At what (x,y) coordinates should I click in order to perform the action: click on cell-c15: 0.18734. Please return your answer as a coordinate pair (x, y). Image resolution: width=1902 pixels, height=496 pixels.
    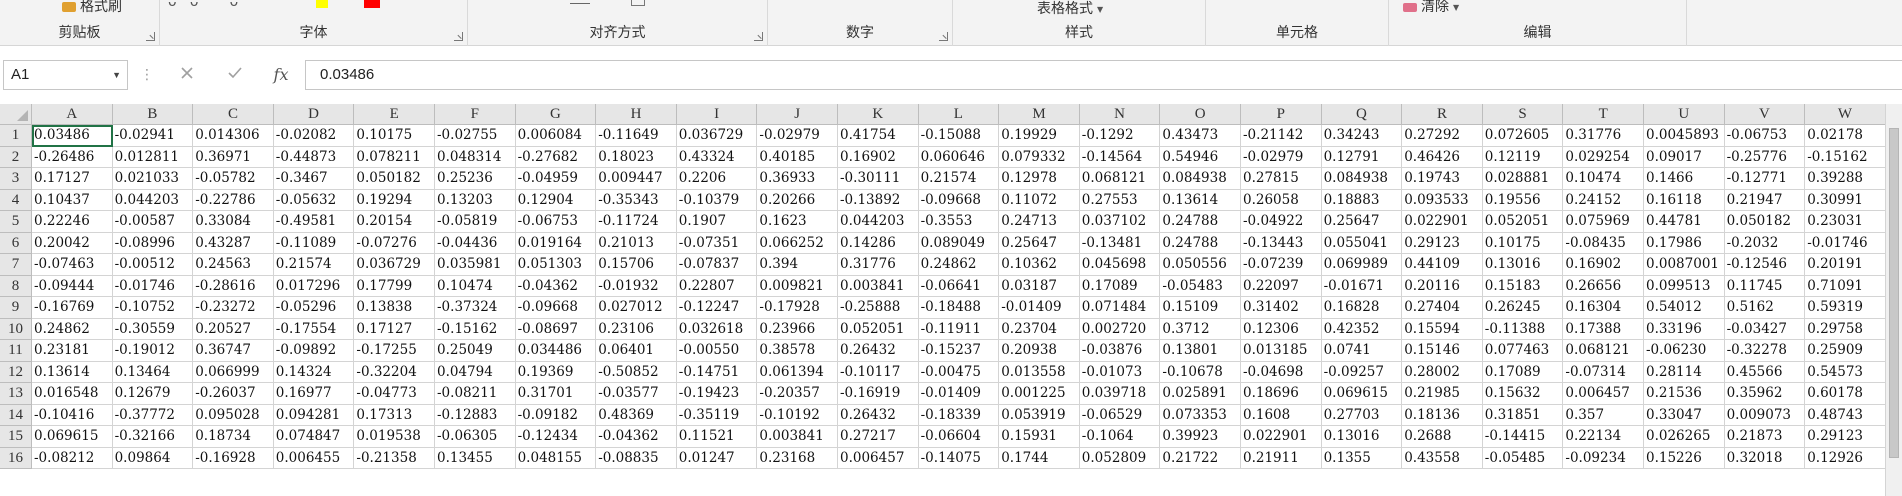
    Looking at the image, I should click on (233, 437).